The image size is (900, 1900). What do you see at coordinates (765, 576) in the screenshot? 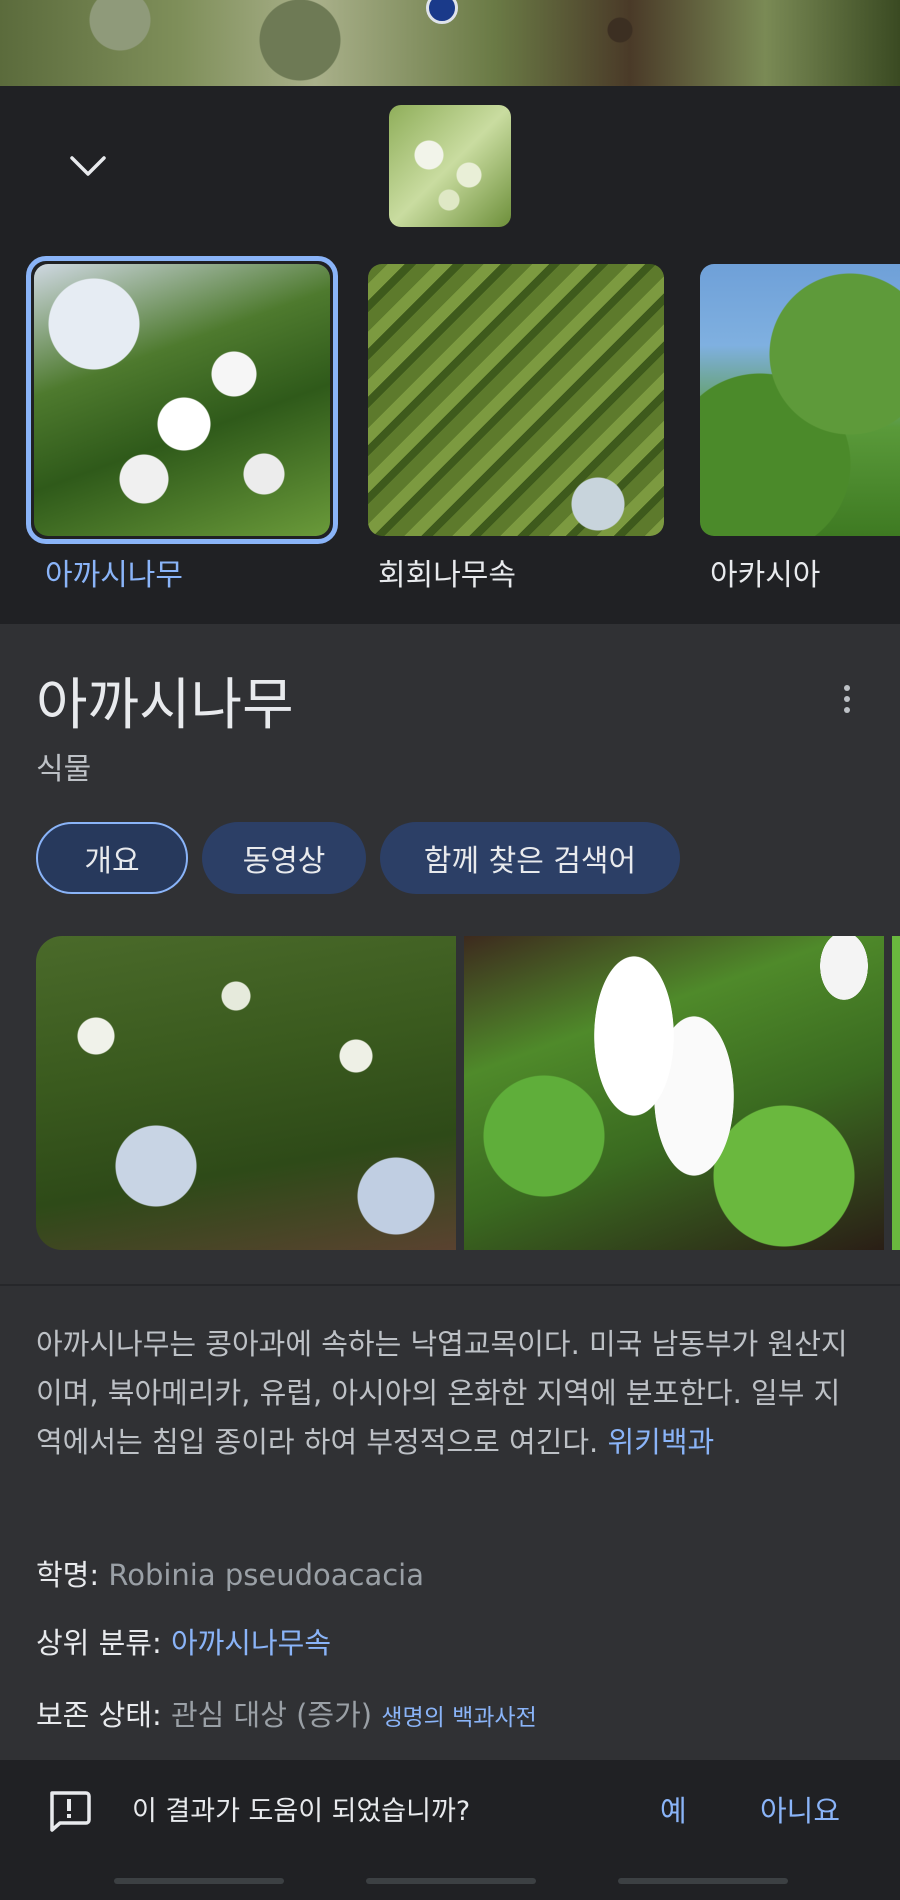
I see `match-label: 아카시아` at bounding box center [765, 576].